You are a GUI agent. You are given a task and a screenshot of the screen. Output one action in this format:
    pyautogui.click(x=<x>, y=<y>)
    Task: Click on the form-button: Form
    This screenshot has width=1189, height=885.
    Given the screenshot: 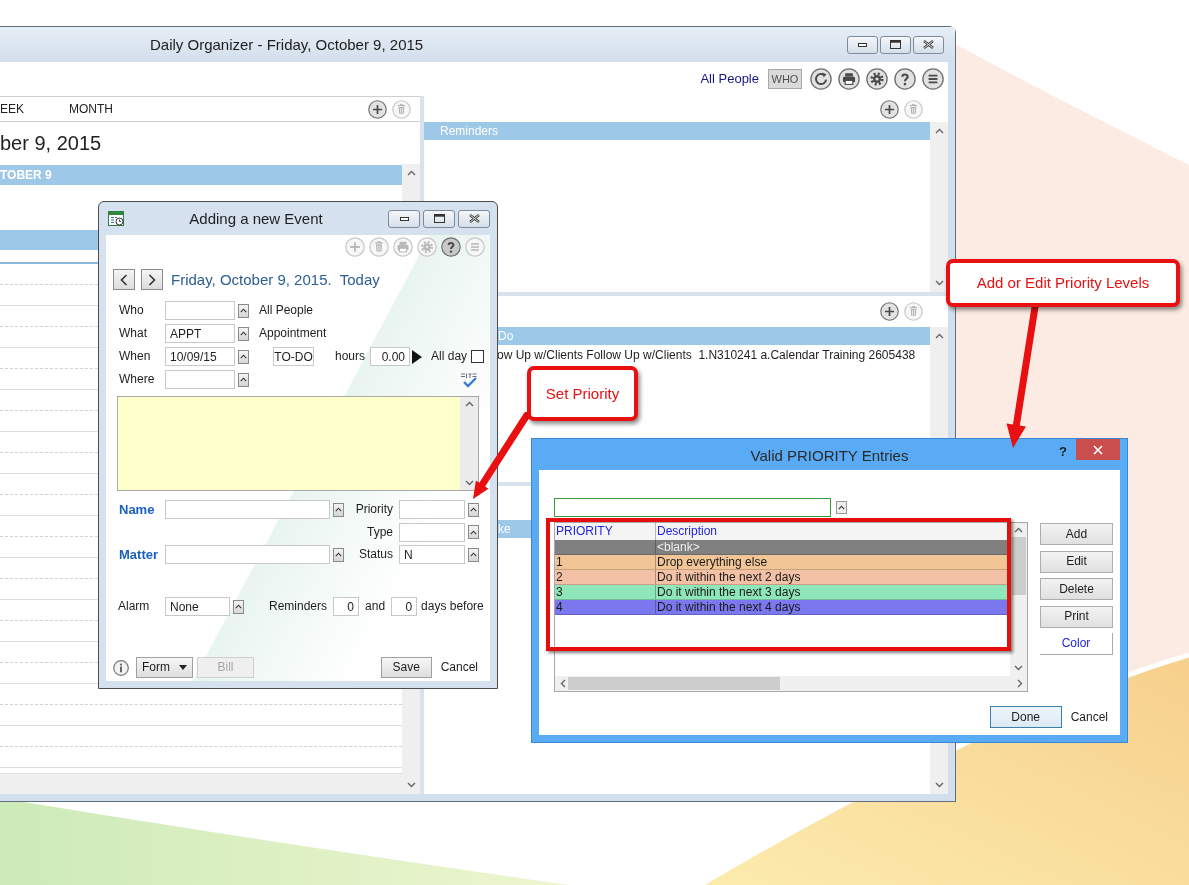 What is the action you would take?
    pyautogui.click(x=164, y=667)
    